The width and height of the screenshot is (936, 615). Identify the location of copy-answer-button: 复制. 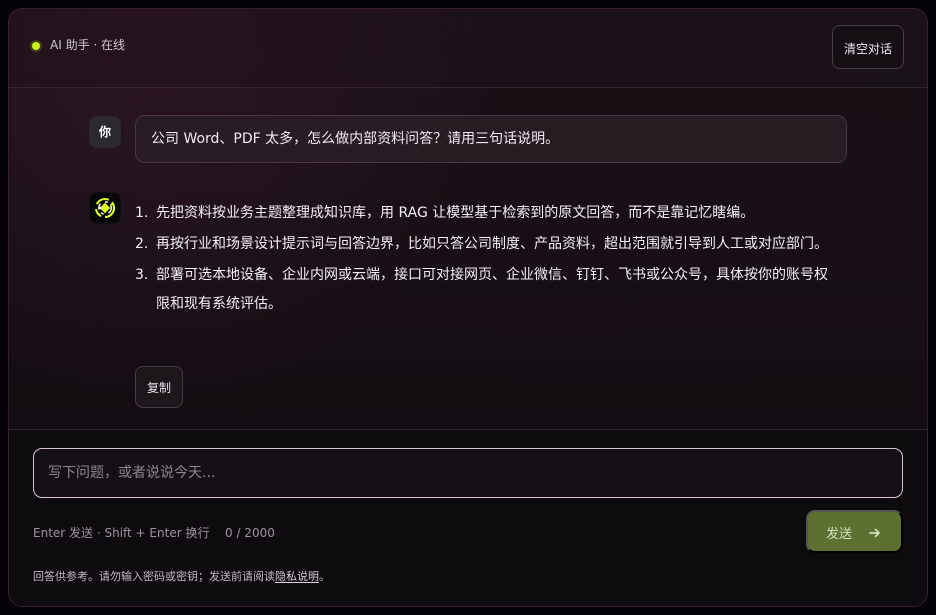
(159, 387).